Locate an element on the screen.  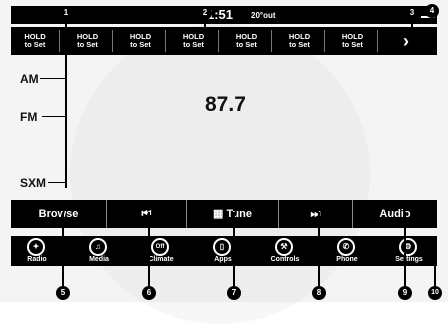
preset-button-6: HOLD to Set is located at coordinates (300, 41).